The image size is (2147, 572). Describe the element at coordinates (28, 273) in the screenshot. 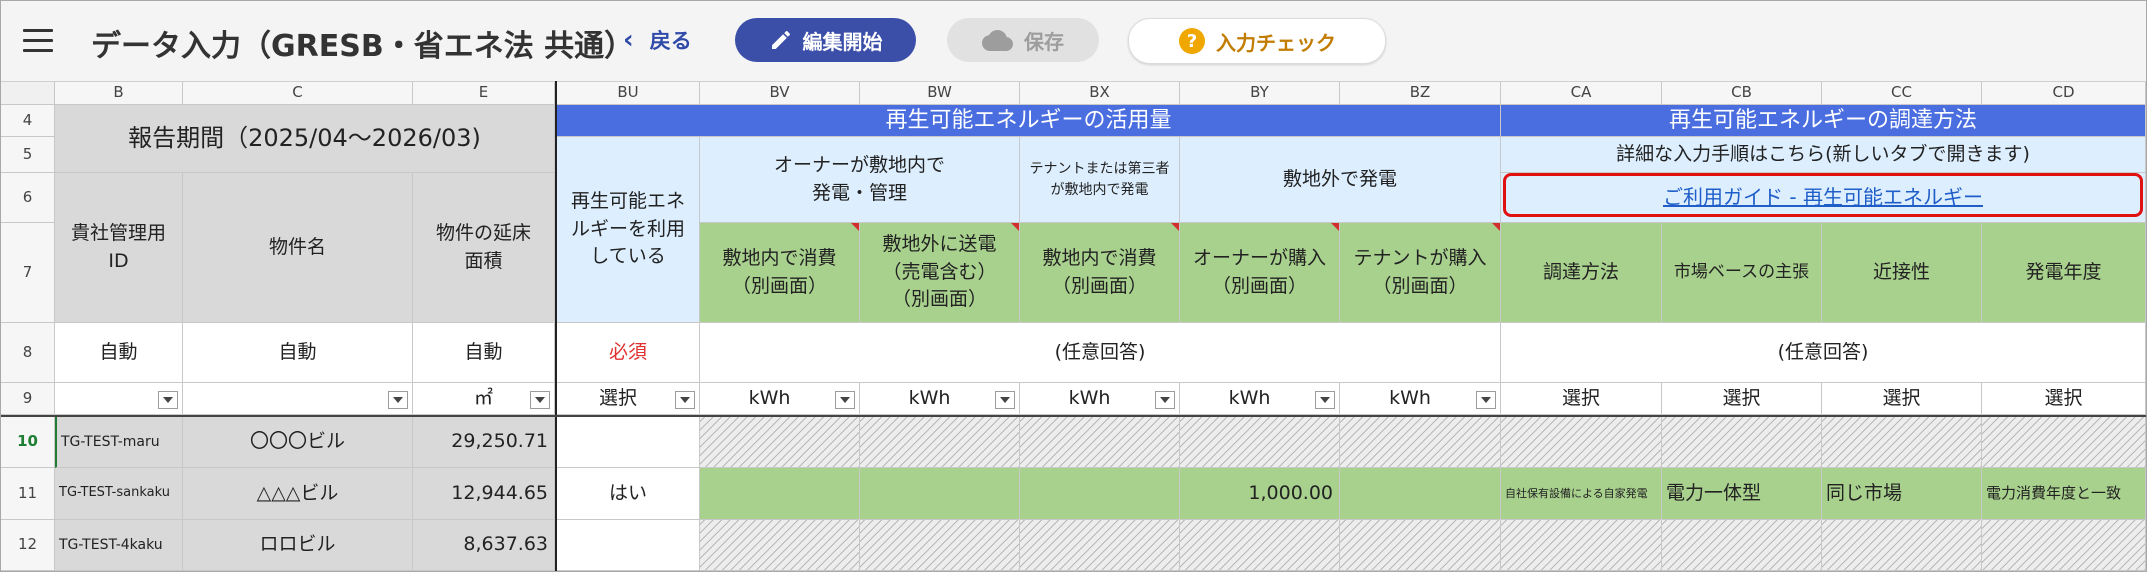

I see `row-header: 7` at that location.